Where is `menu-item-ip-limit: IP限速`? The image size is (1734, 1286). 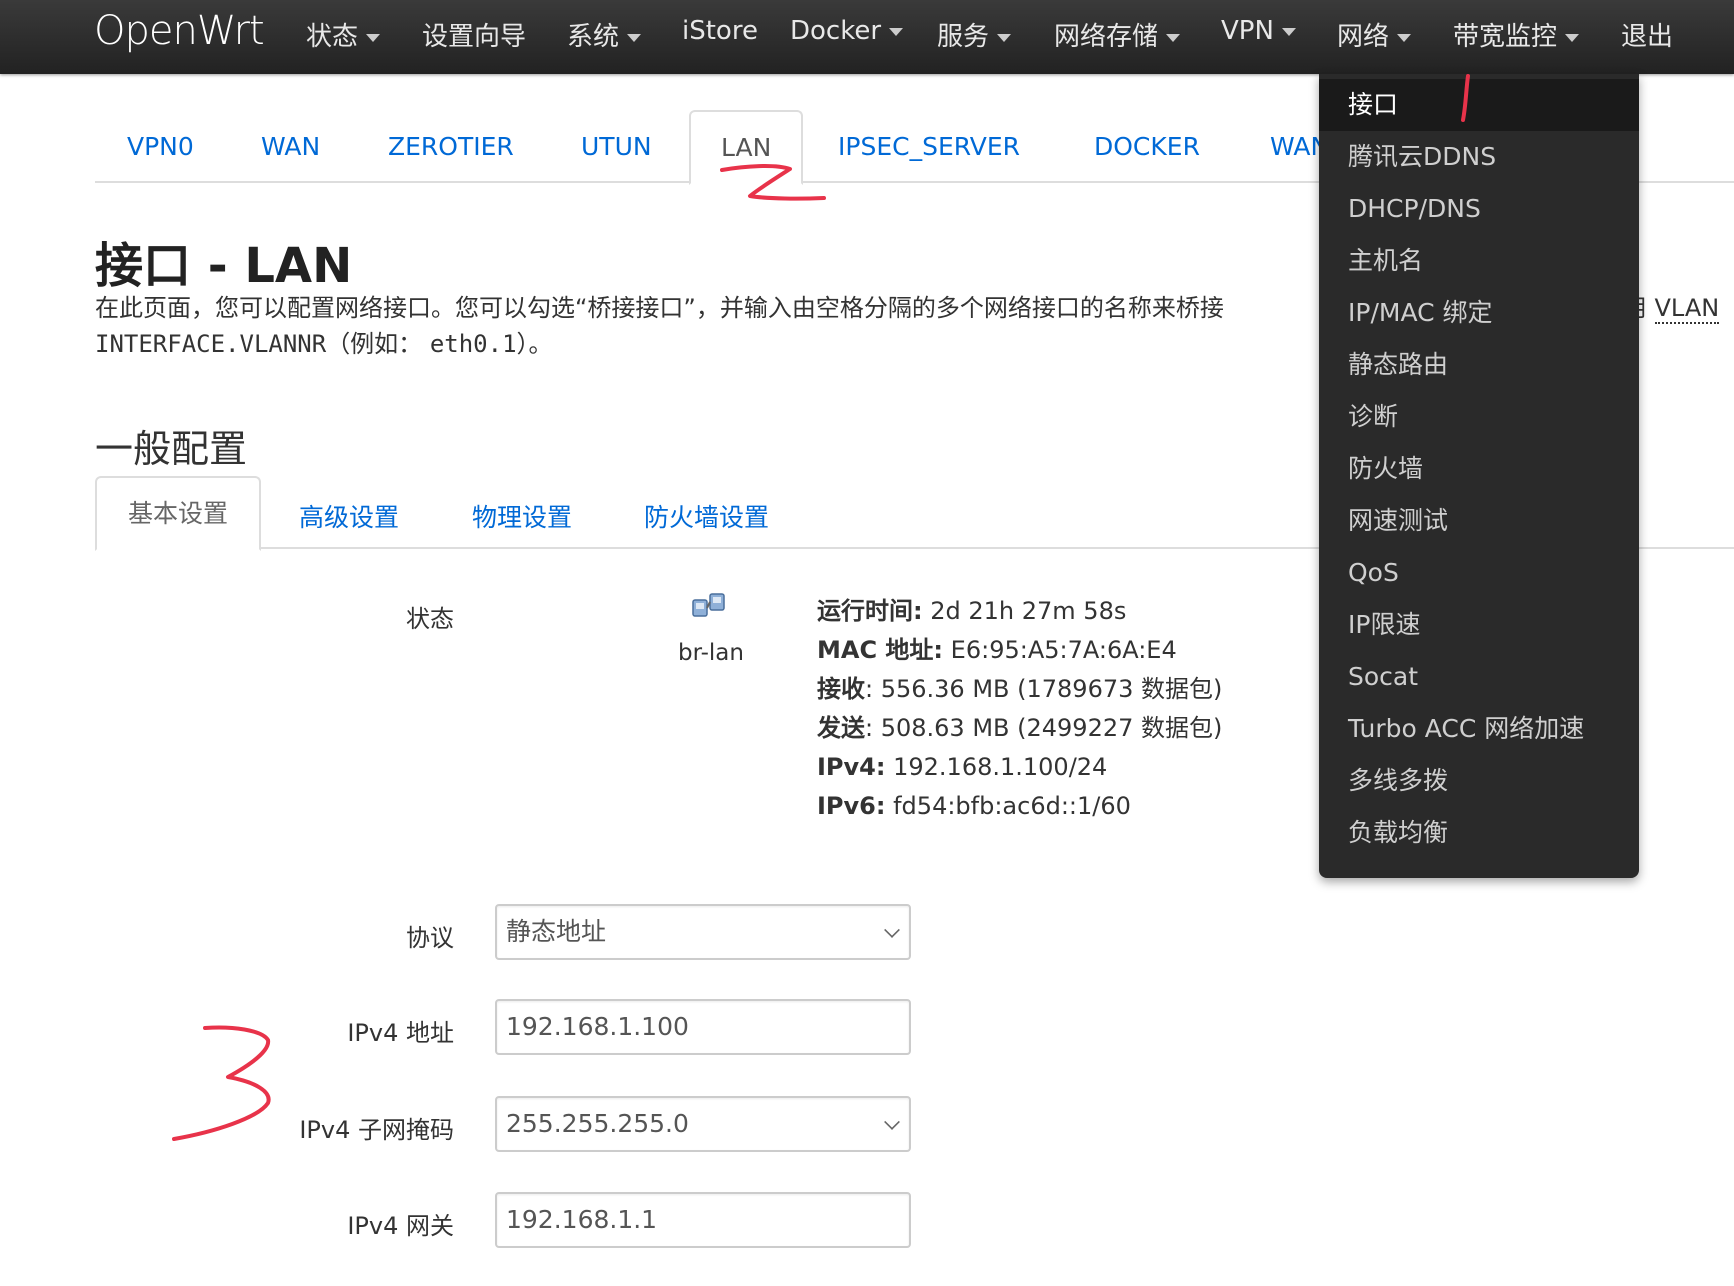
menu-item-ip-limit: IP限速 is located at coordinates (1479, 625).